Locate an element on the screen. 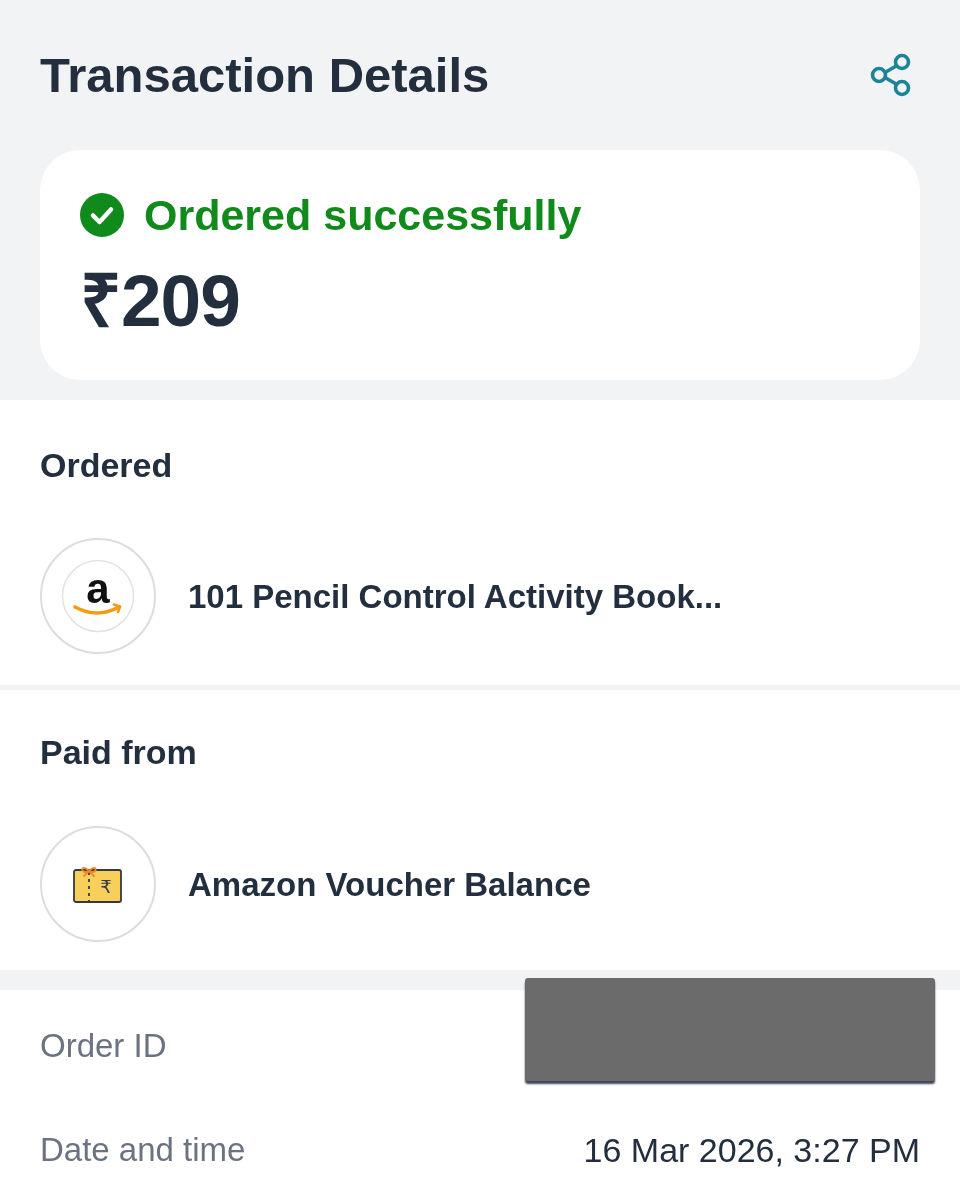 This screenshot has width=960, height=1199. share-icon is located at coordinates (891, 75).